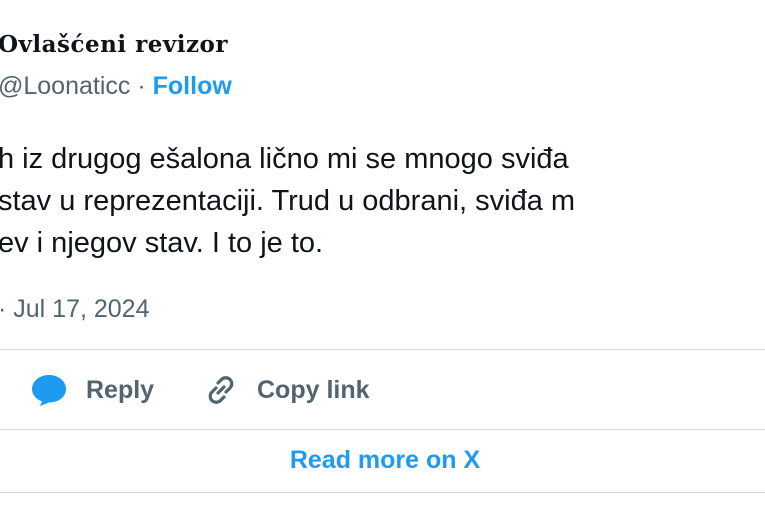 This screenshot has width=765, height=510. Describe the element at coordinates (162, 243) in the screenshot. I see `tweet-text-line: ev i njegov stav. I to je to.` at that location.